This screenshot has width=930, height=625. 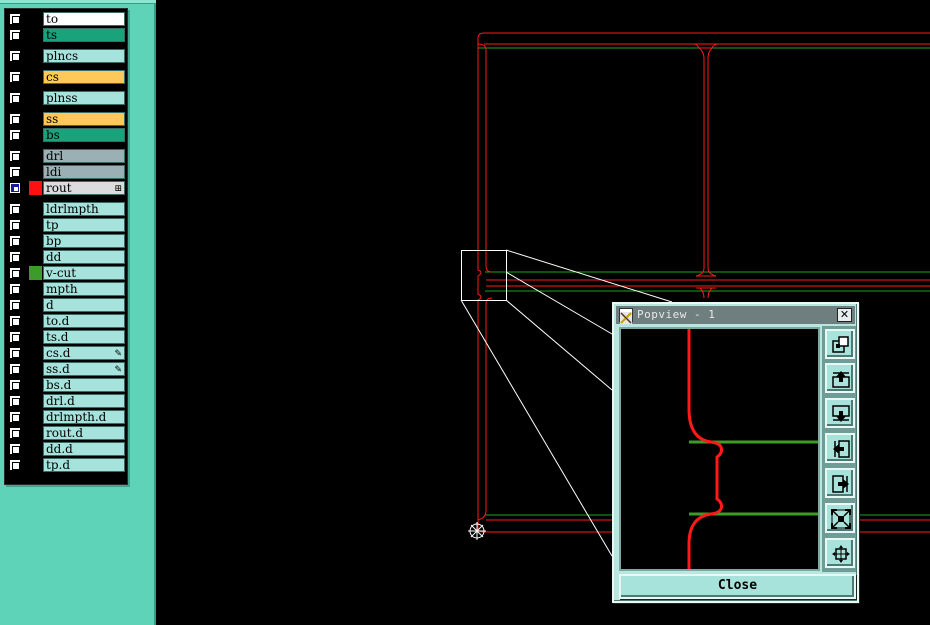 I want to click on close-button: Close, so click(x=737, y=586).